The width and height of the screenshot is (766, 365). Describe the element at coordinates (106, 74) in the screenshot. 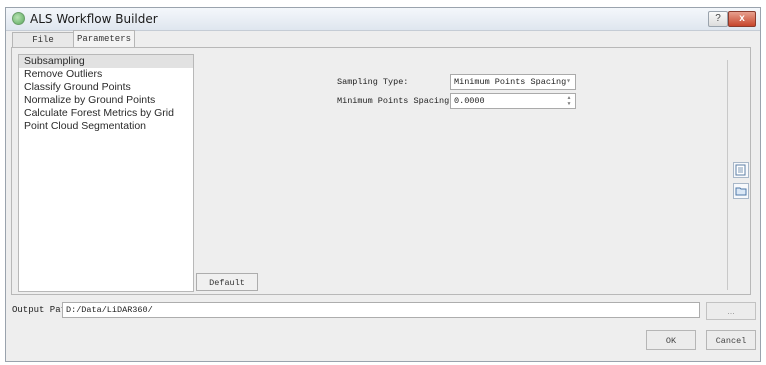

I see `list-item-remove-outliers: Remove Outliers` at that location.